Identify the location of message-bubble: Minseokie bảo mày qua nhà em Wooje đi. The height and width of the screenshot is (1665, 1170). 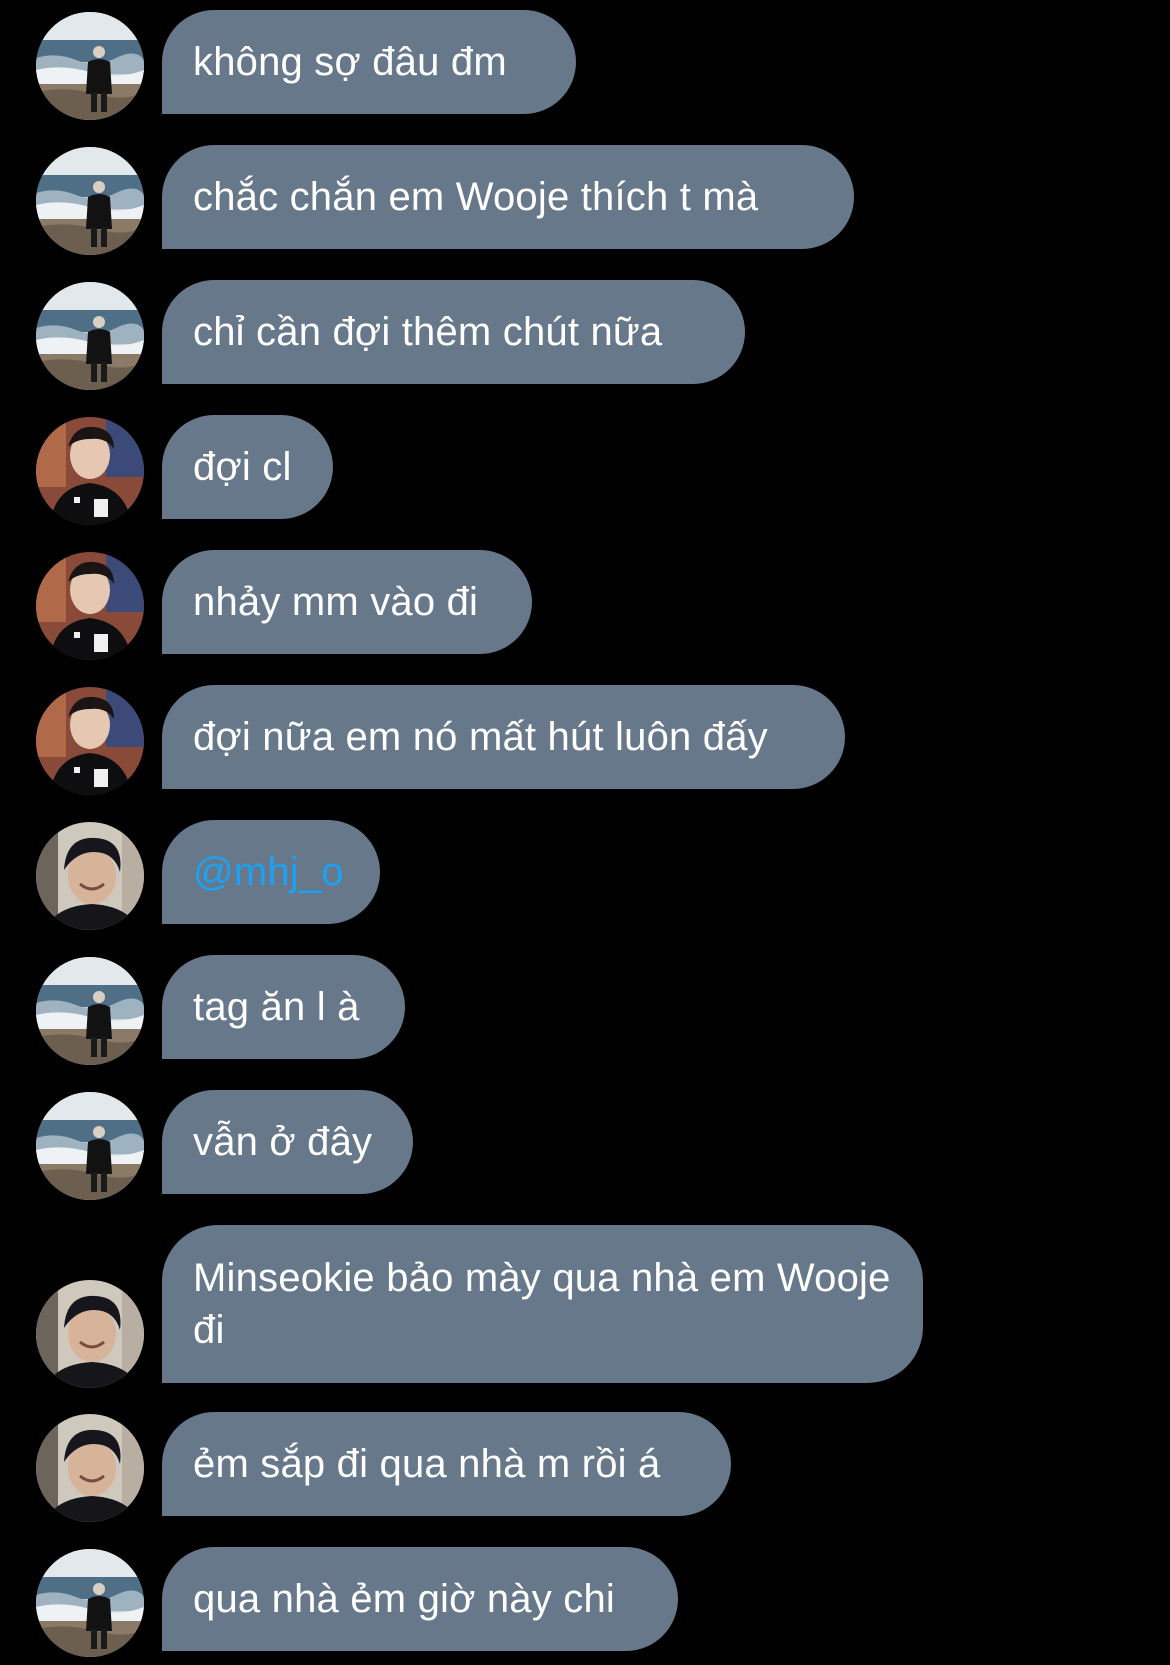
(542, 1304).